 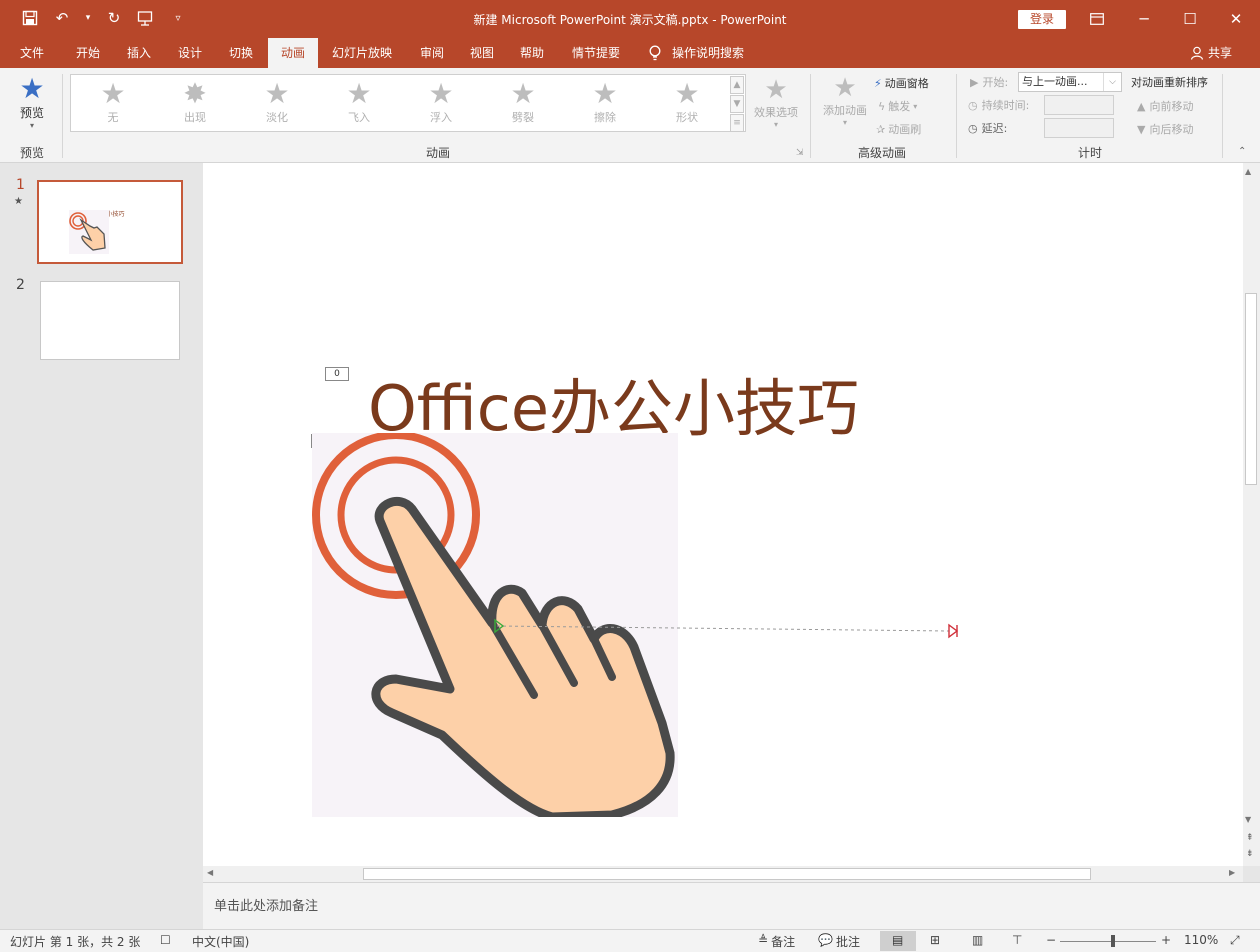 I want to click on slideshow-icon: ⊤, so click(x=1017, y=940).